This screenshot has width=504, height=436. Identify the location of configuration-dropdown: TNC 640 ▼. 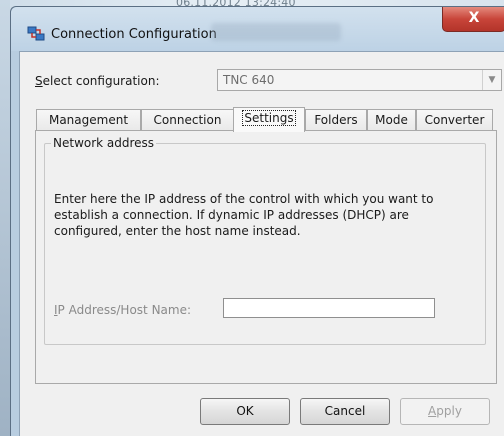
(359, 80).